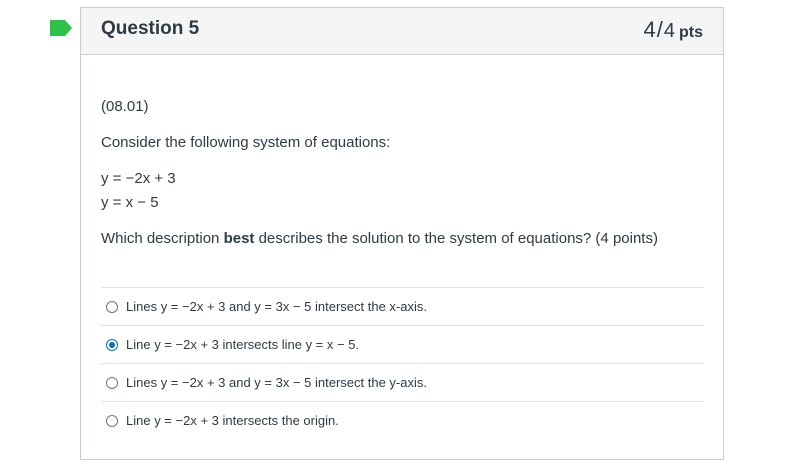  What do you see at coordinates (239, 238) in the screenshot?
I see `ask-text-bold: best` at bounding box center [239, 238].